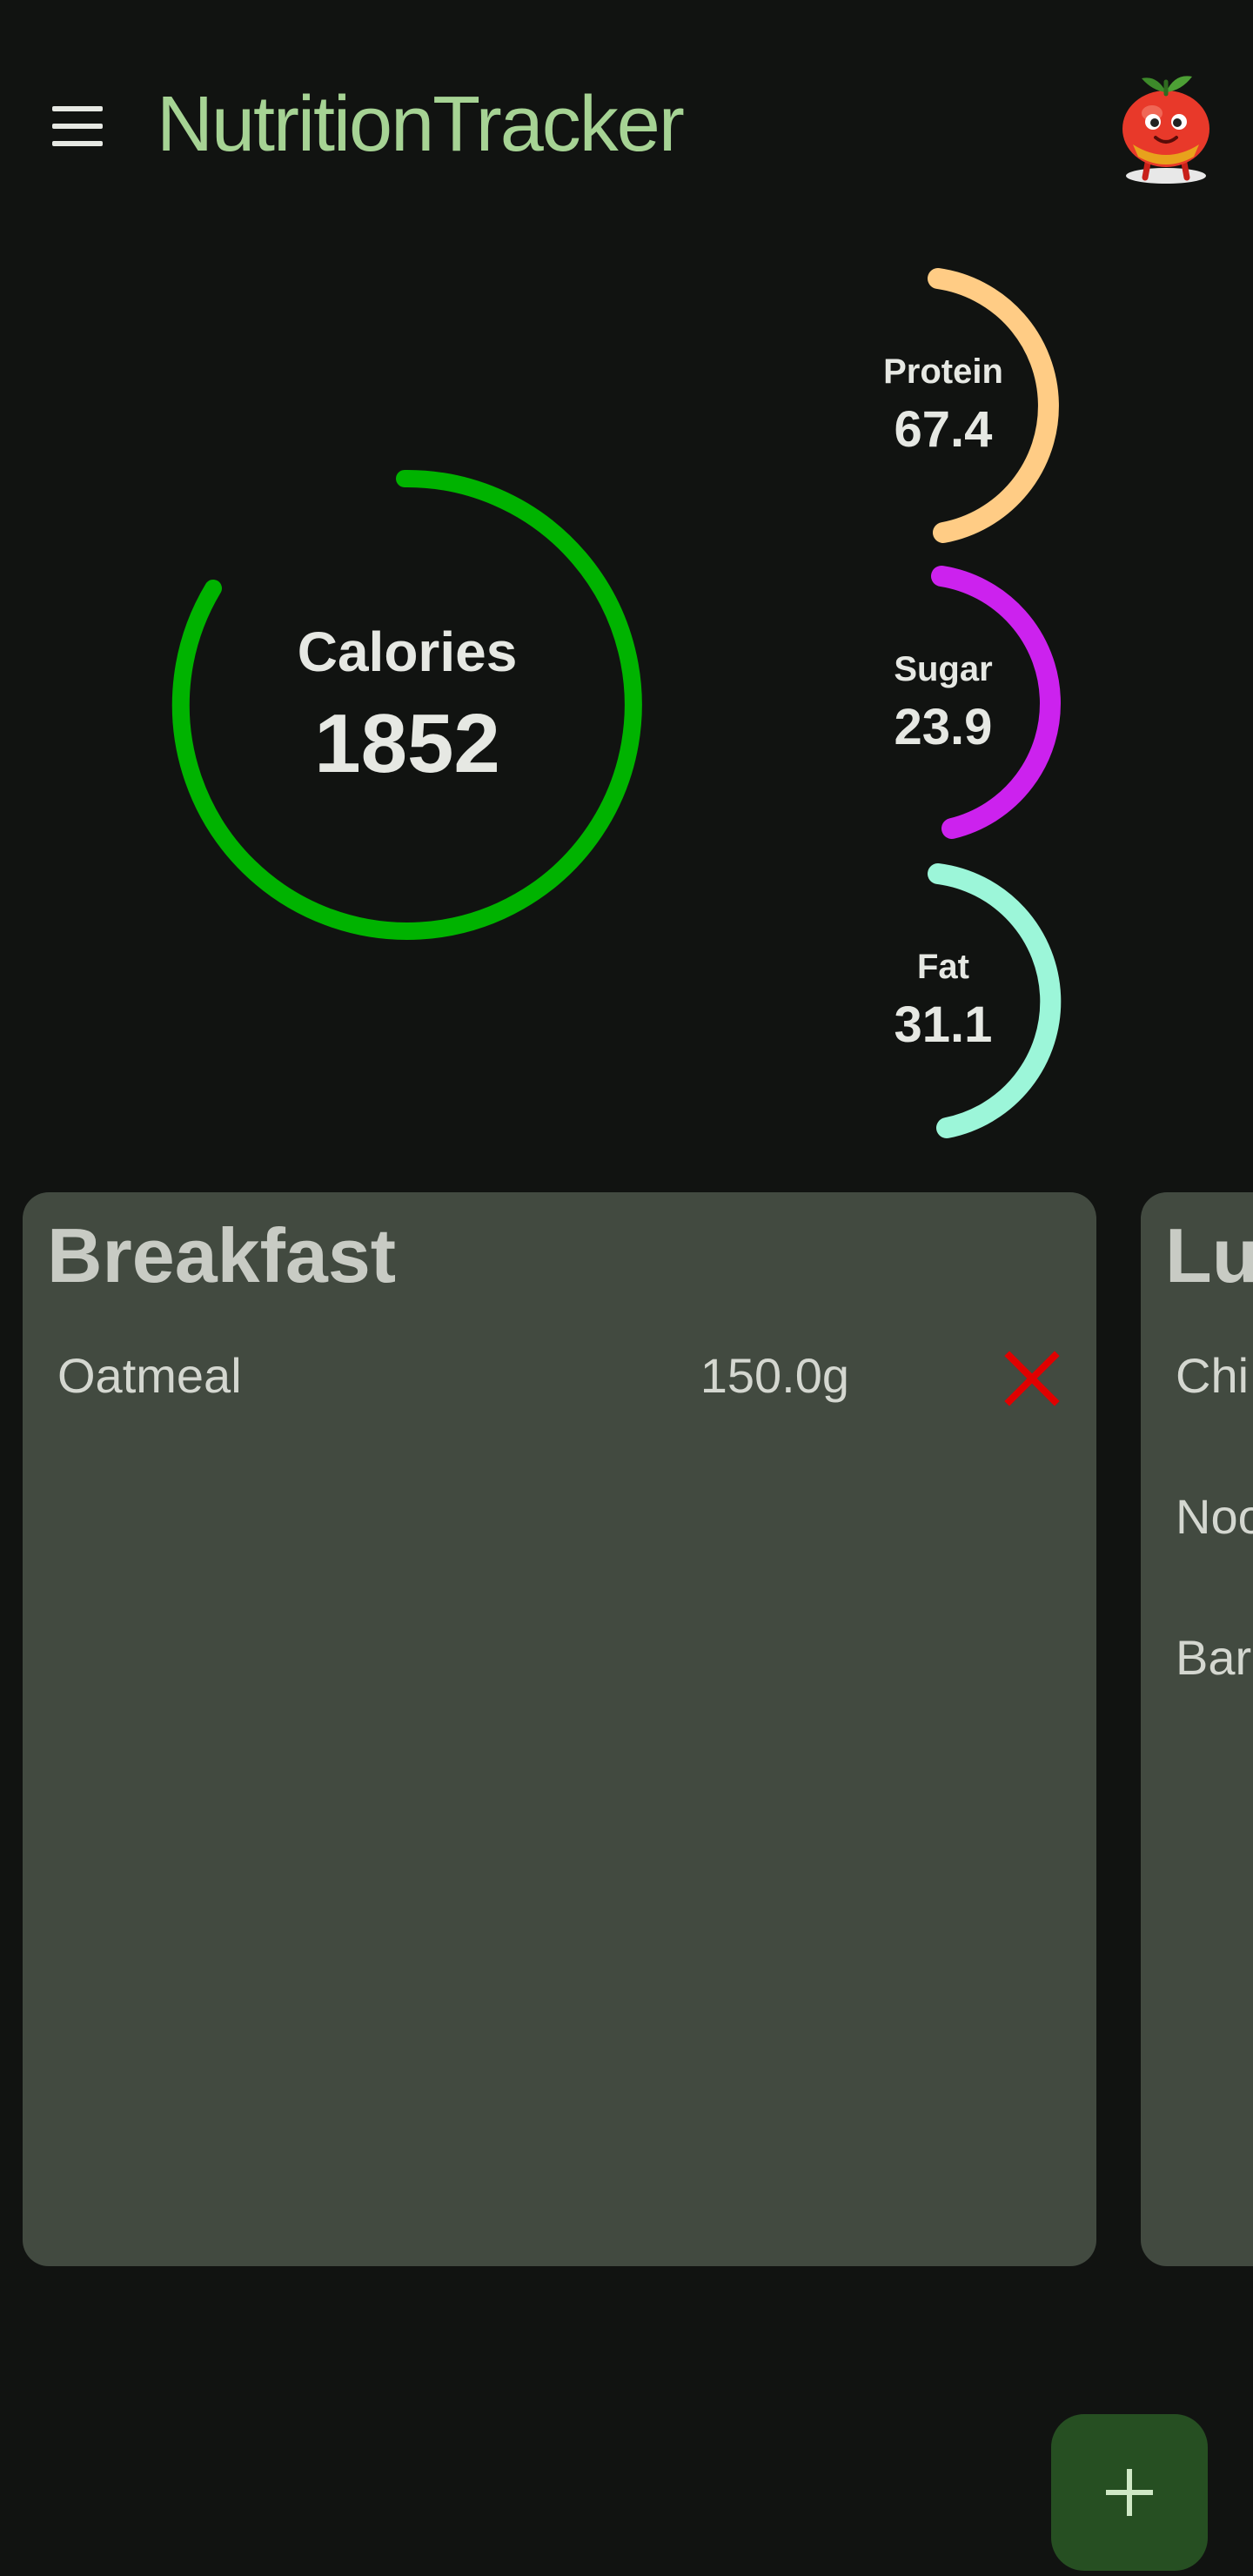  I want to click on plus-icon, so click(1129, 2492).